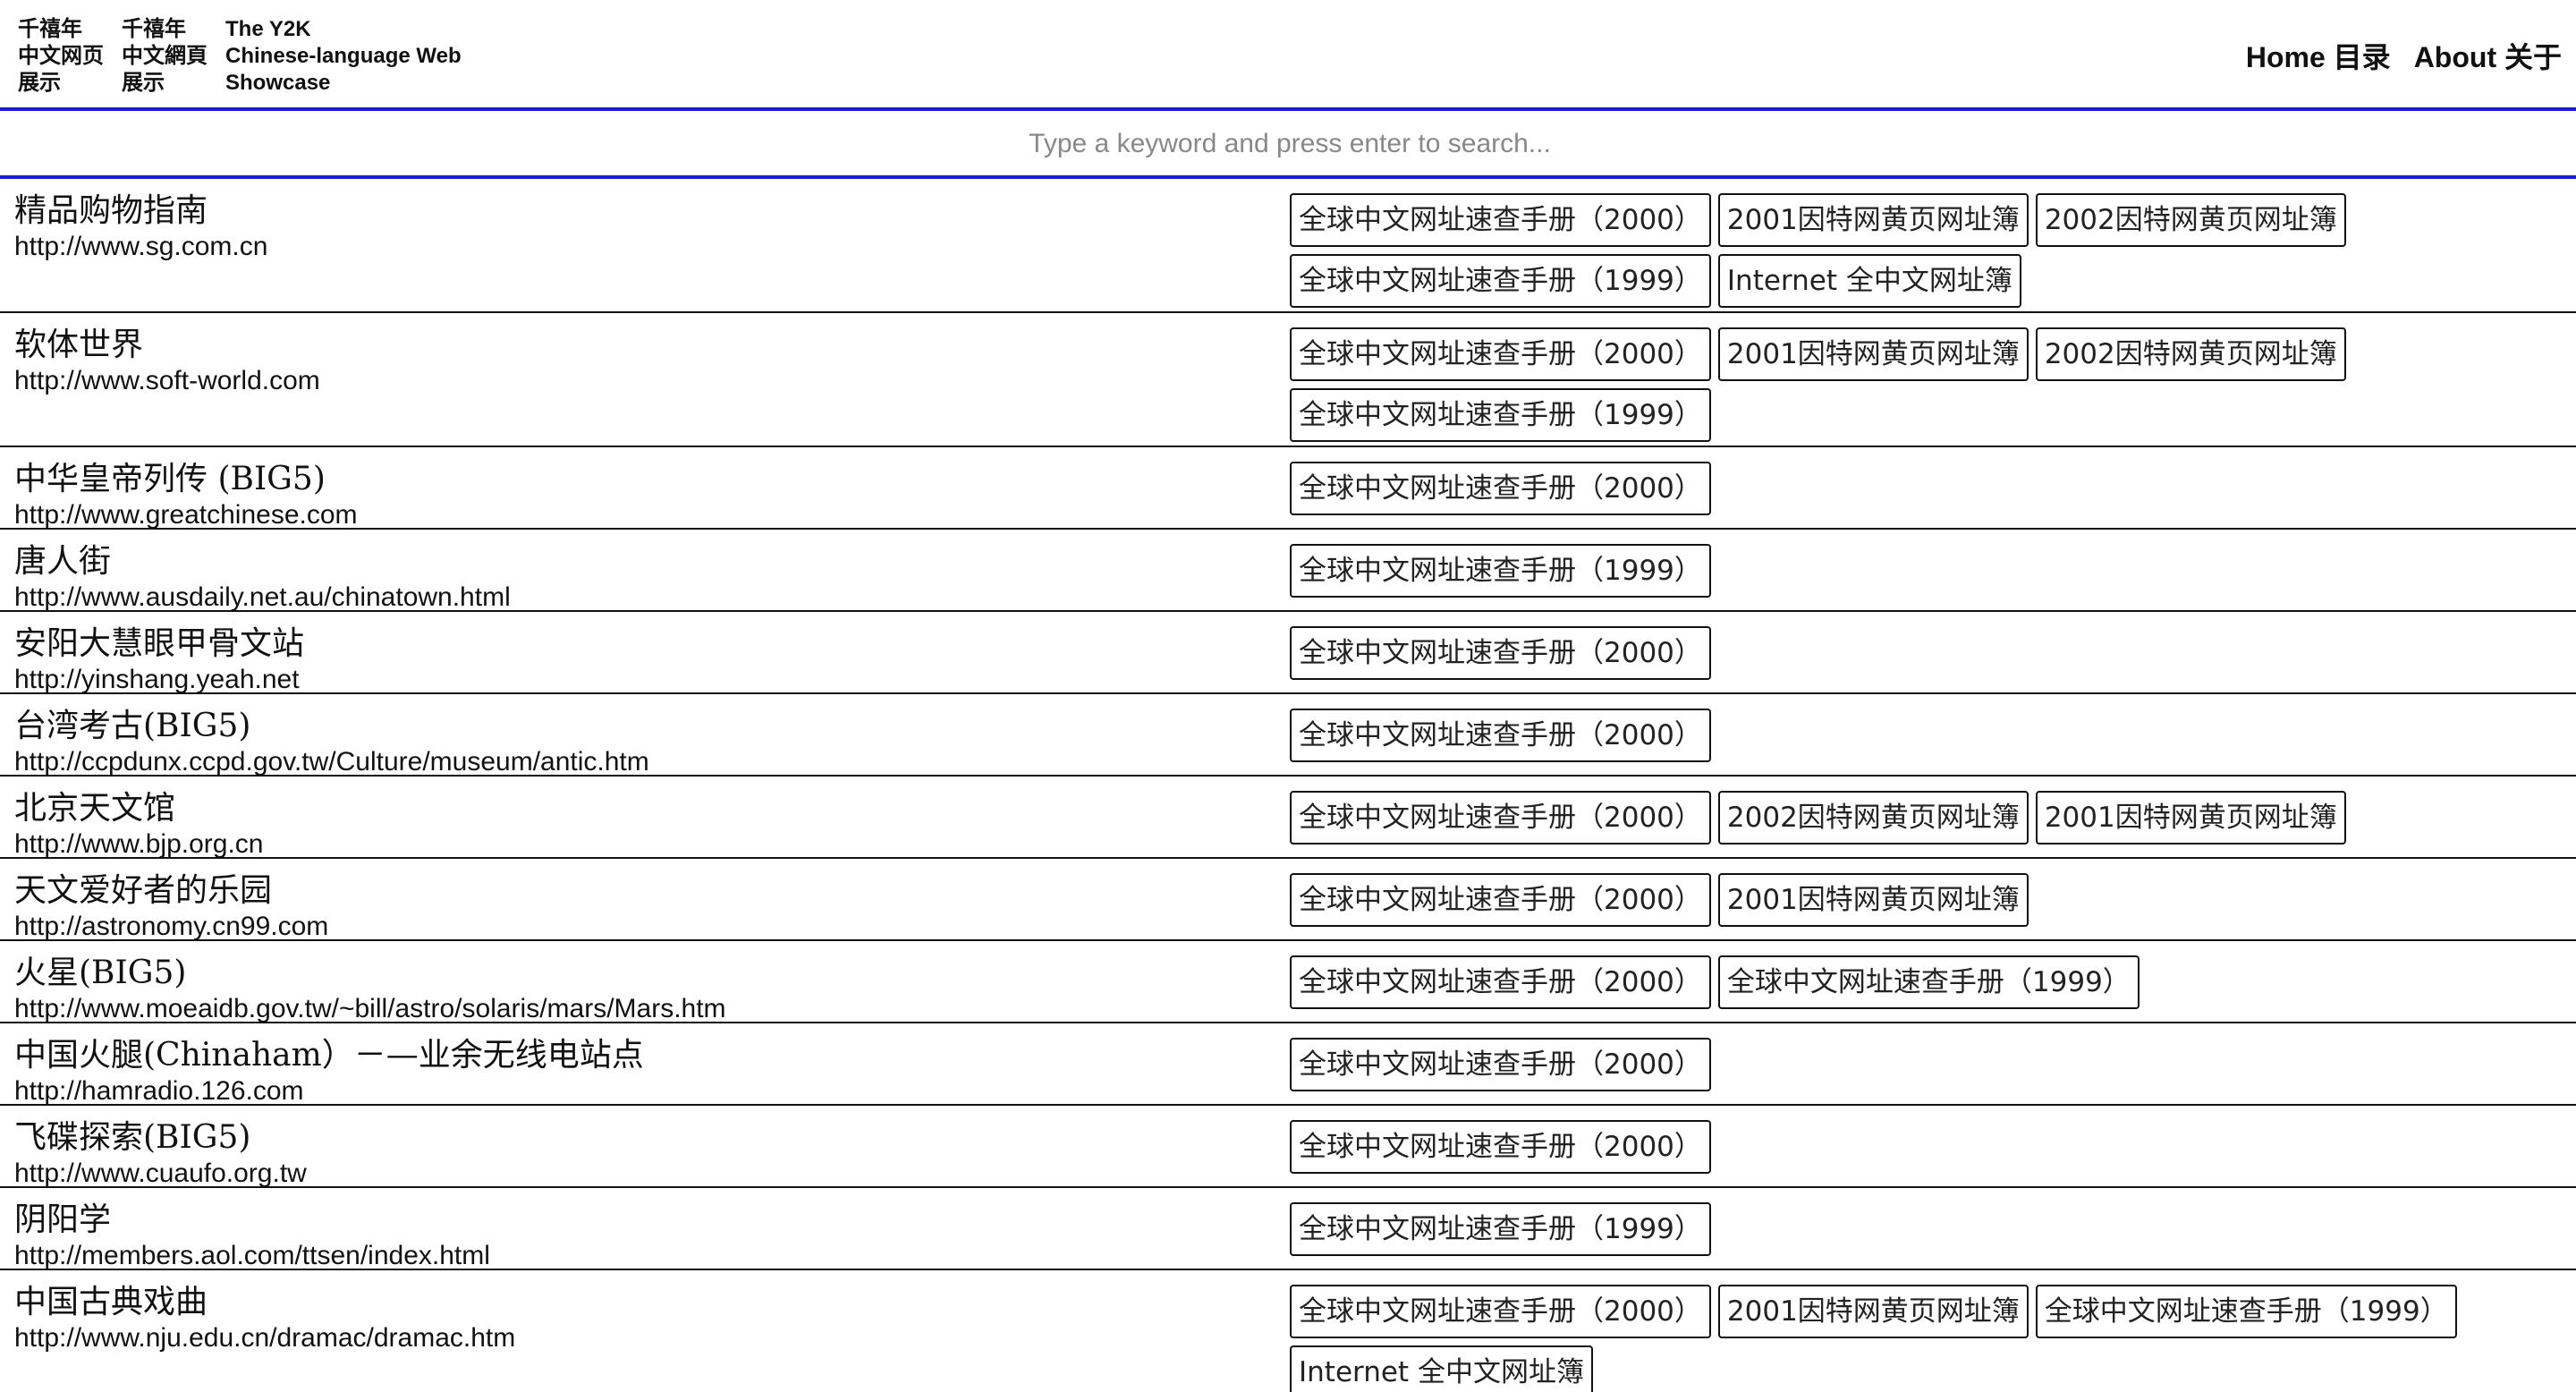 The width and height of the screenshot is (2576, 1392). Describe the element at coordinates (651, 644) in the screenshot. I see `site-title: 安阳大慧眼甲骨文站` at that location.